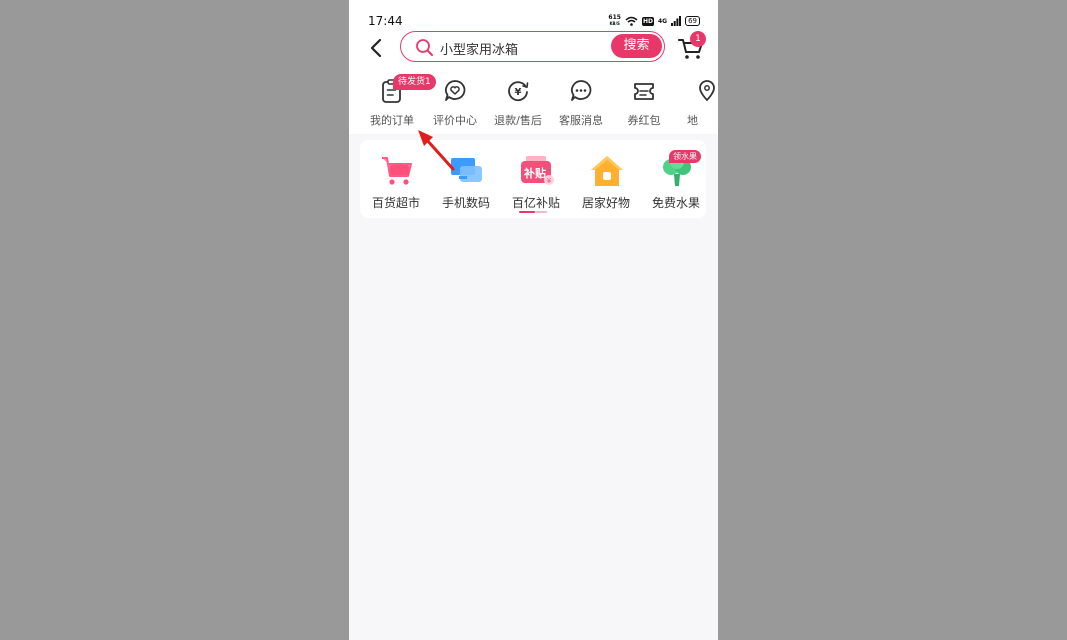 The height and width of the screenshot is (640, 1067). What do you see at coordinates (436, 150) in the screenshot?
I see `annotation-arrow-icon` at bounding box center [436, 150].